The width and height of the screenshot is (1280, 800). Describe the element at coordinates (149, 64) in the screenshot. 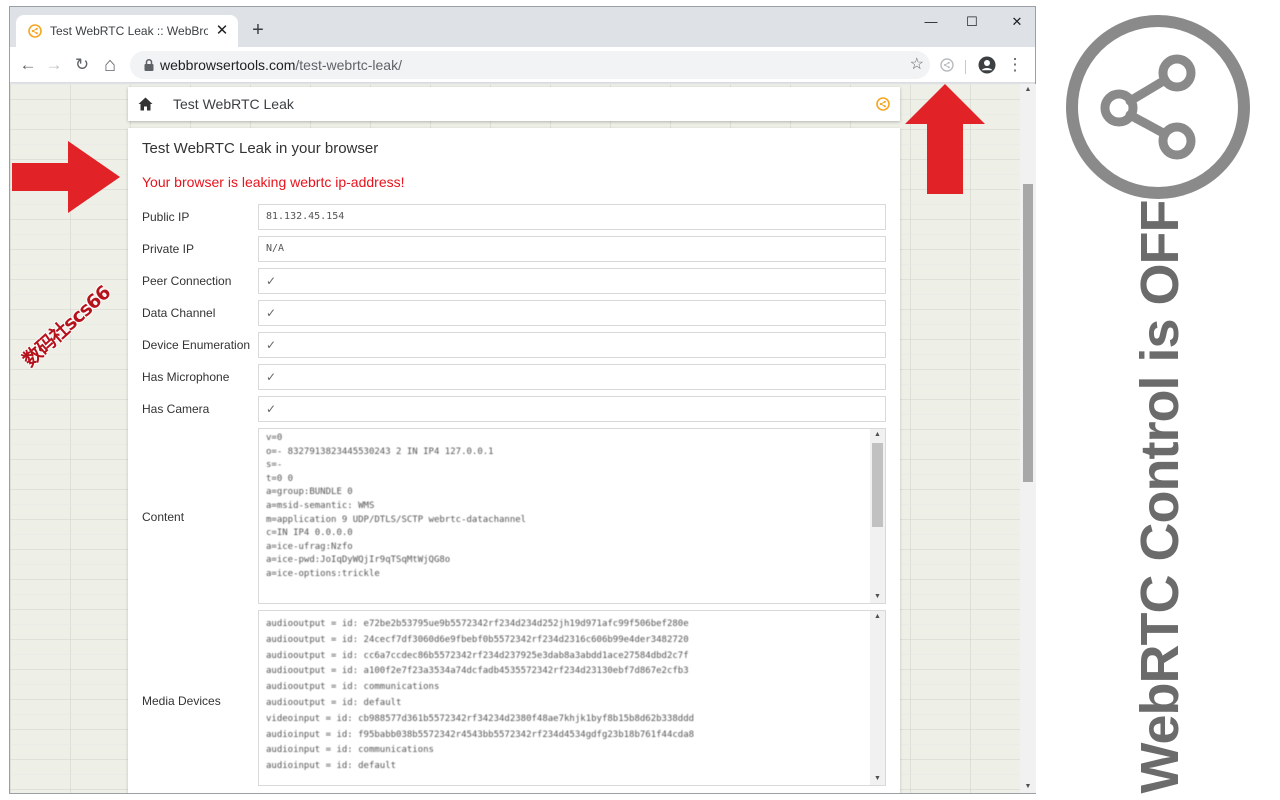

I see `lock-icon` at that location.